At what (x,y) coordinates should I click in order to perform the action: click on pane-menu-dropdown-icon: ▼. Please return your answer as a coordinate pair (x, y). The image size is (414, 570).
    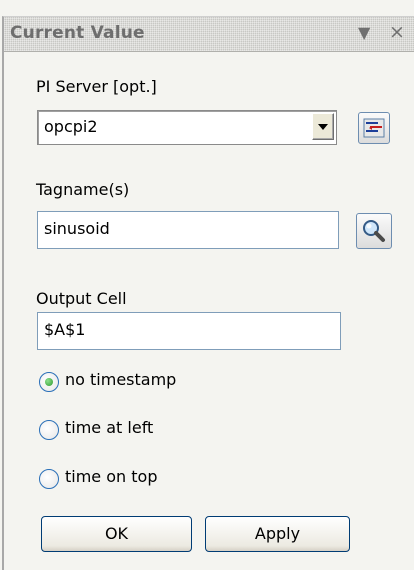
    Looking at the image, I should click on (364, 32).